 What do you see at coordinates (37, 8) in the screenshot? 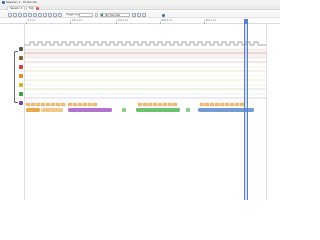
I see `close-tab-icon` at bounding box center [37, 8].